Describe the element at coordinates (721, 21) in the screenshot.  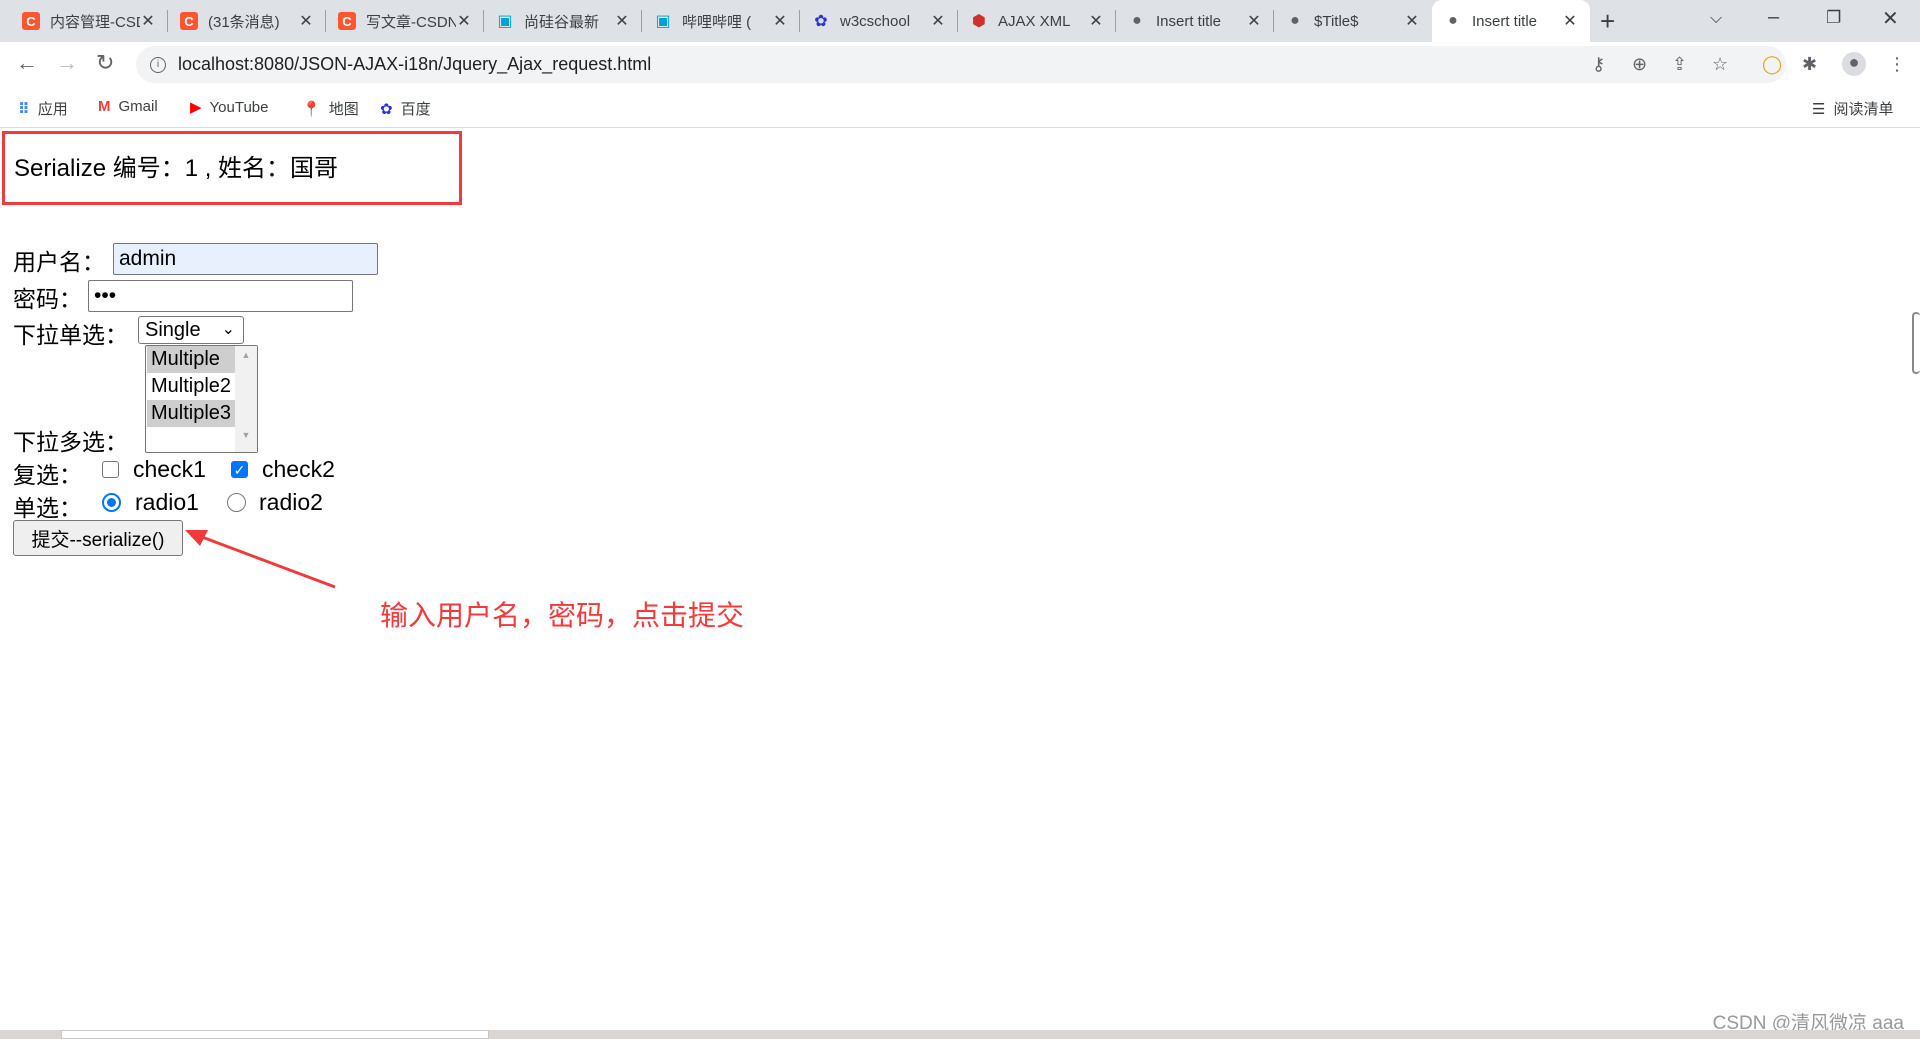
I see `tab: ▣ 哔哩哔哩 (✕` at that location.